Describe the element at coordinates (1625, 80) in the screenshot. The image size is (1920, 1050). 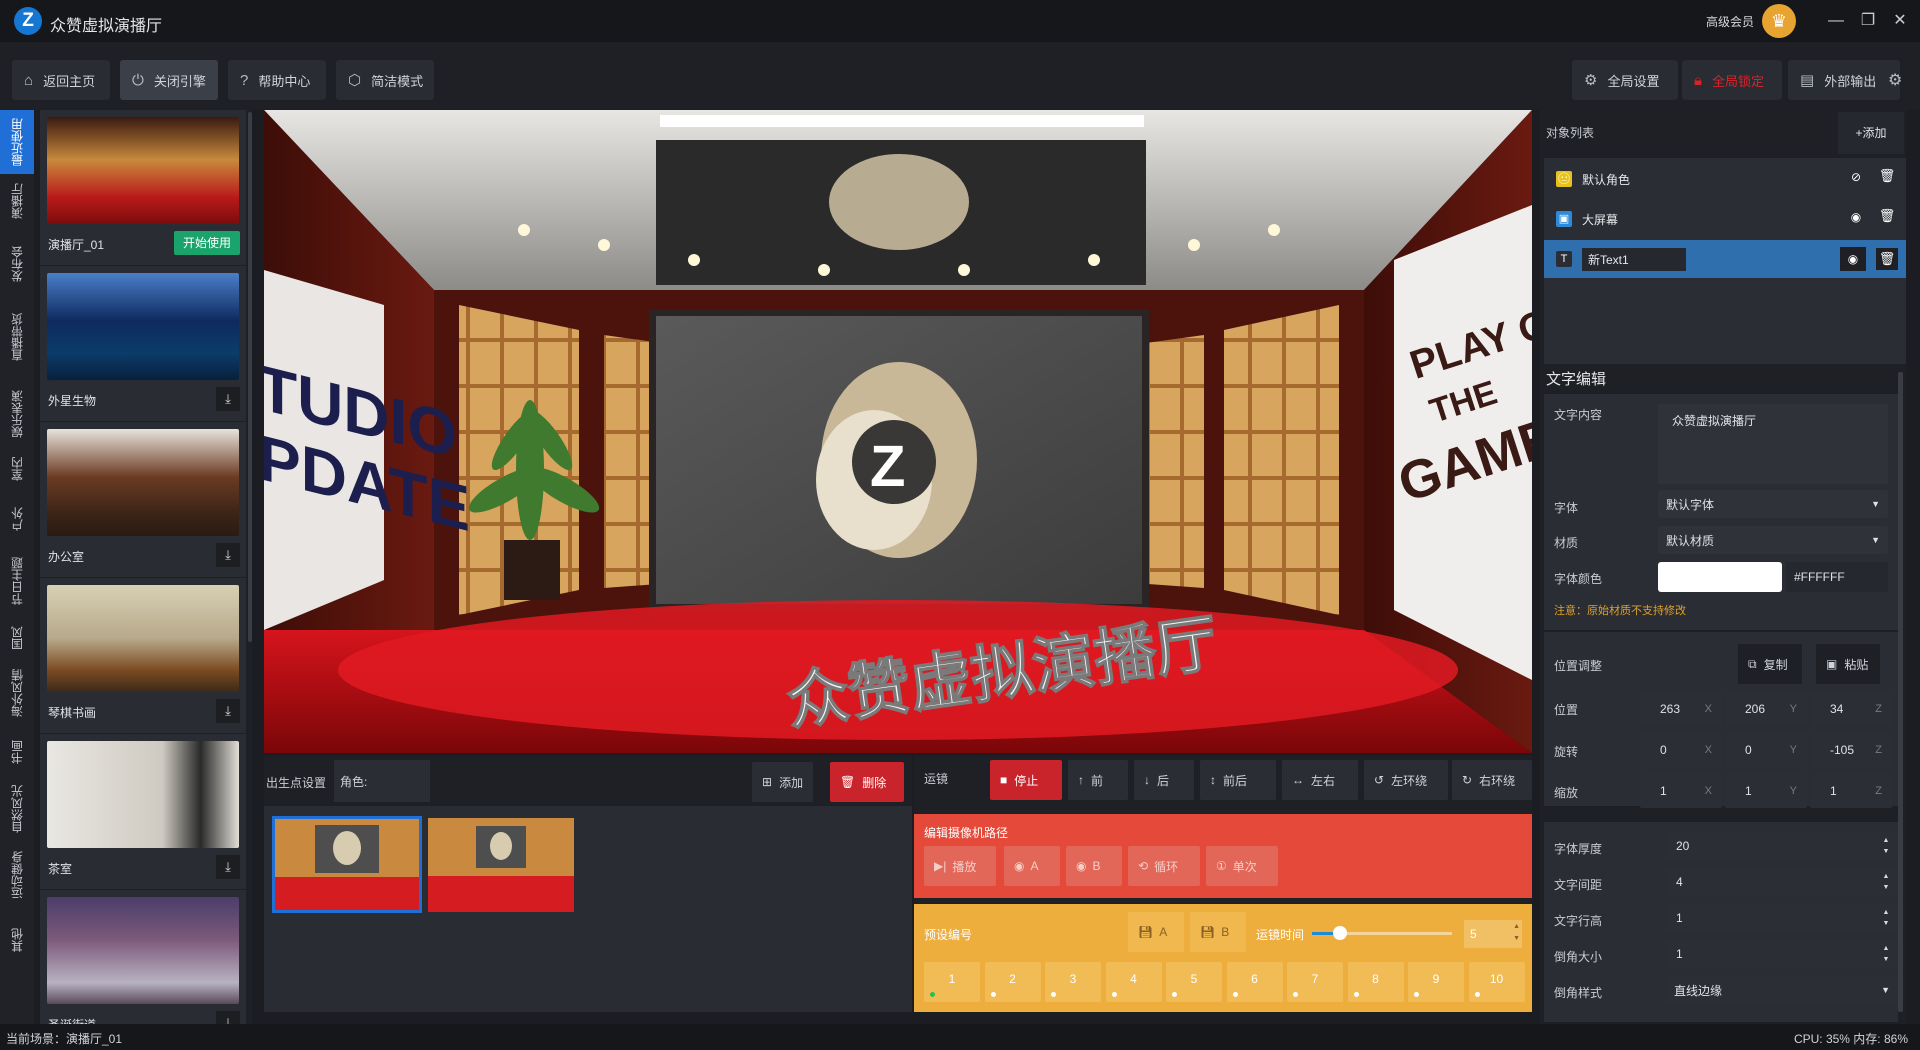
I see `global-settings-button: ⚙ 全局设置` at that location.